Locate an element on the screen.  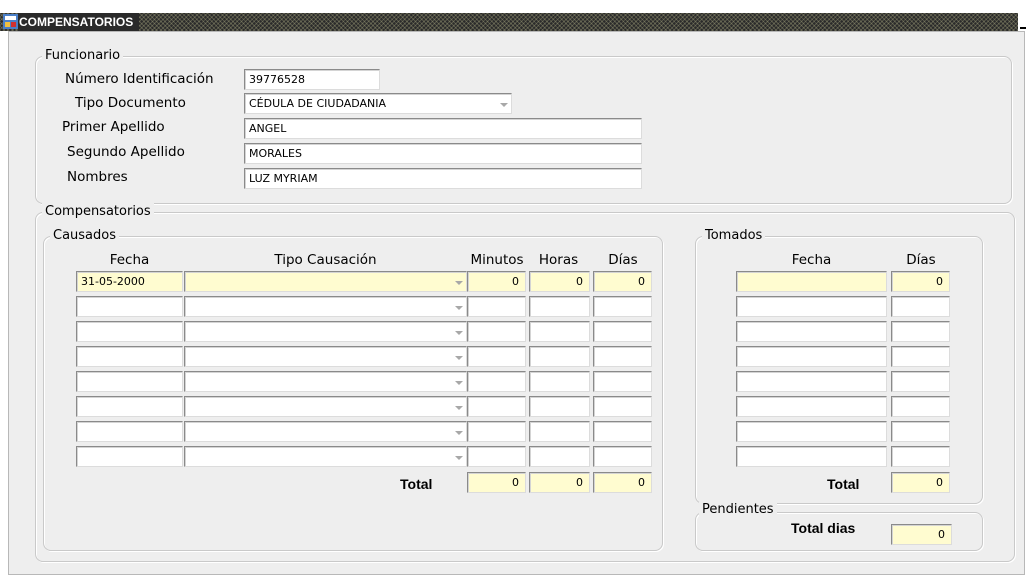
causados-legend: Causados is located at coordinates (85, 236).